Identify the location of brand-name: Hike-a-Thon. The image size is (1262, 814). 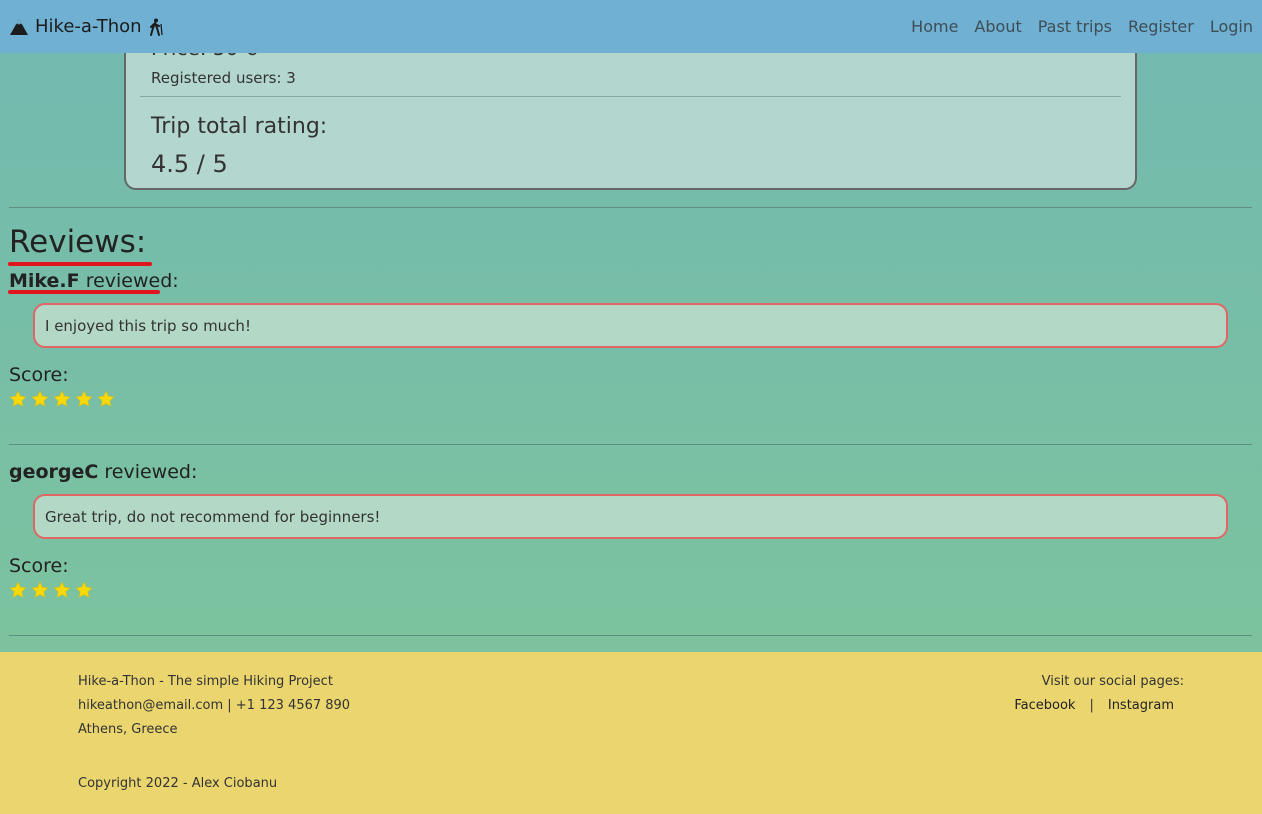
(88, 26).